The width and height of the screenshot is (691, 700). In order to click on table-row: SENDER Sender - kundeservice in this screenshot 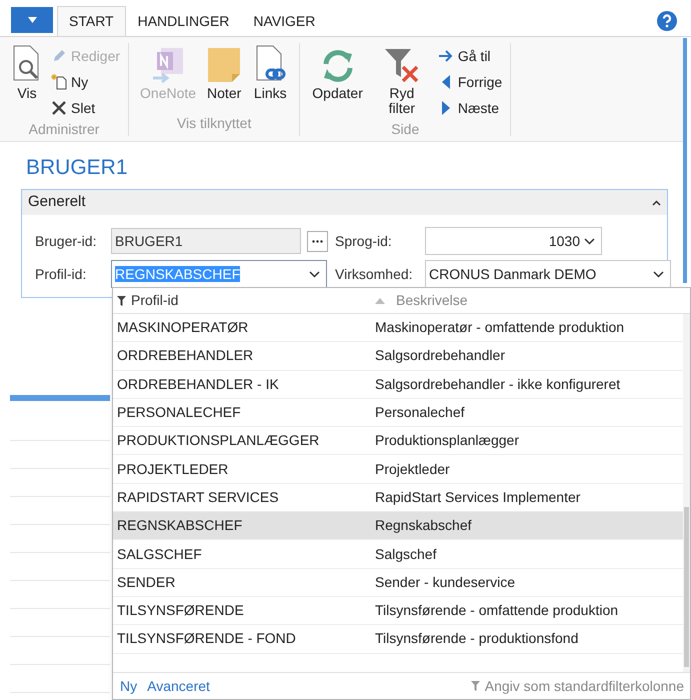, I will do `click(398, 582)`.